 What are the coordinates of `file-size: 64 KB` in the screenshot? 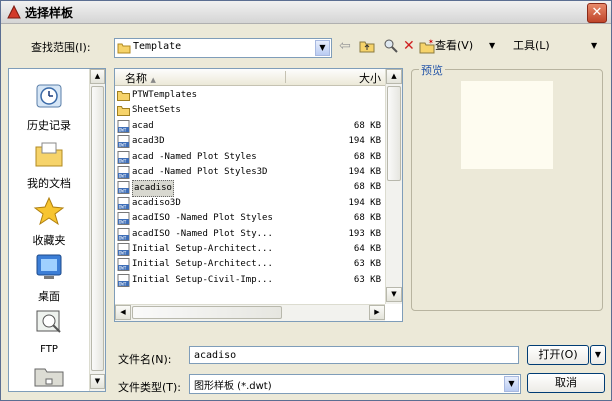 It's located at (367, 249).